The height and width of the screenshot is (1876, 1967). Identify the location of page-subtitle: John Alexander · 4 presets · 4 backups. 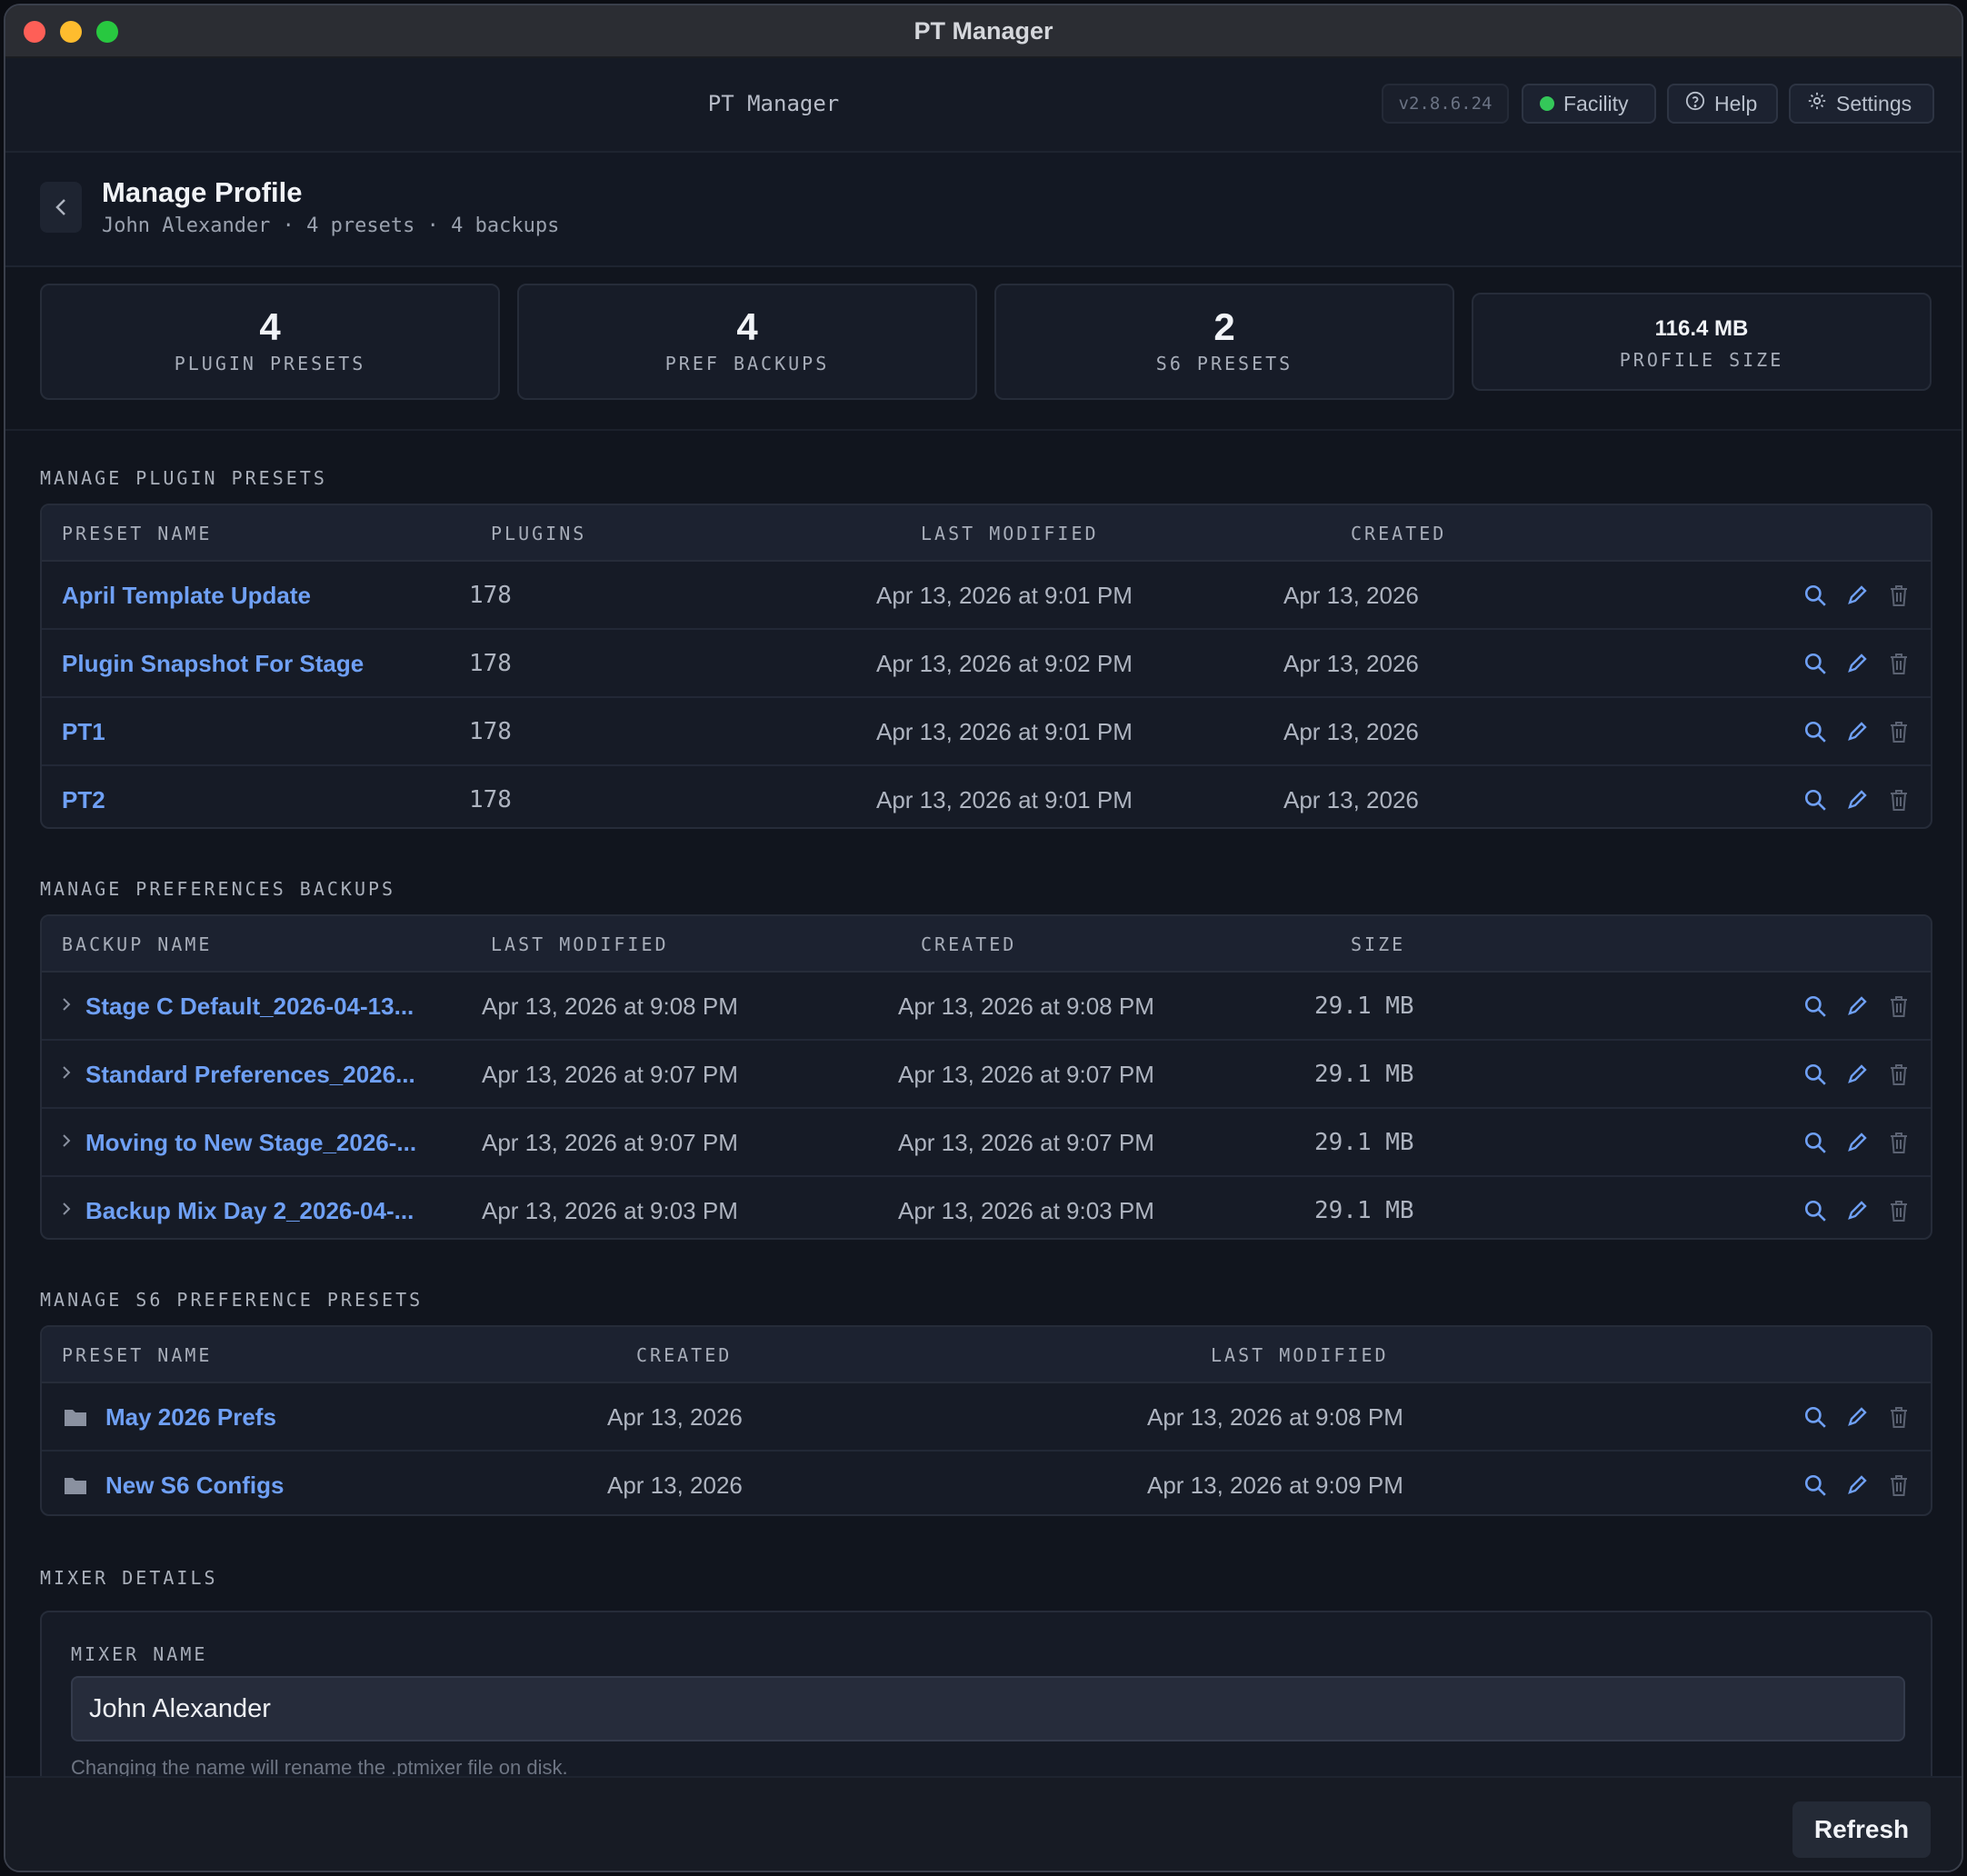
(331, 226).